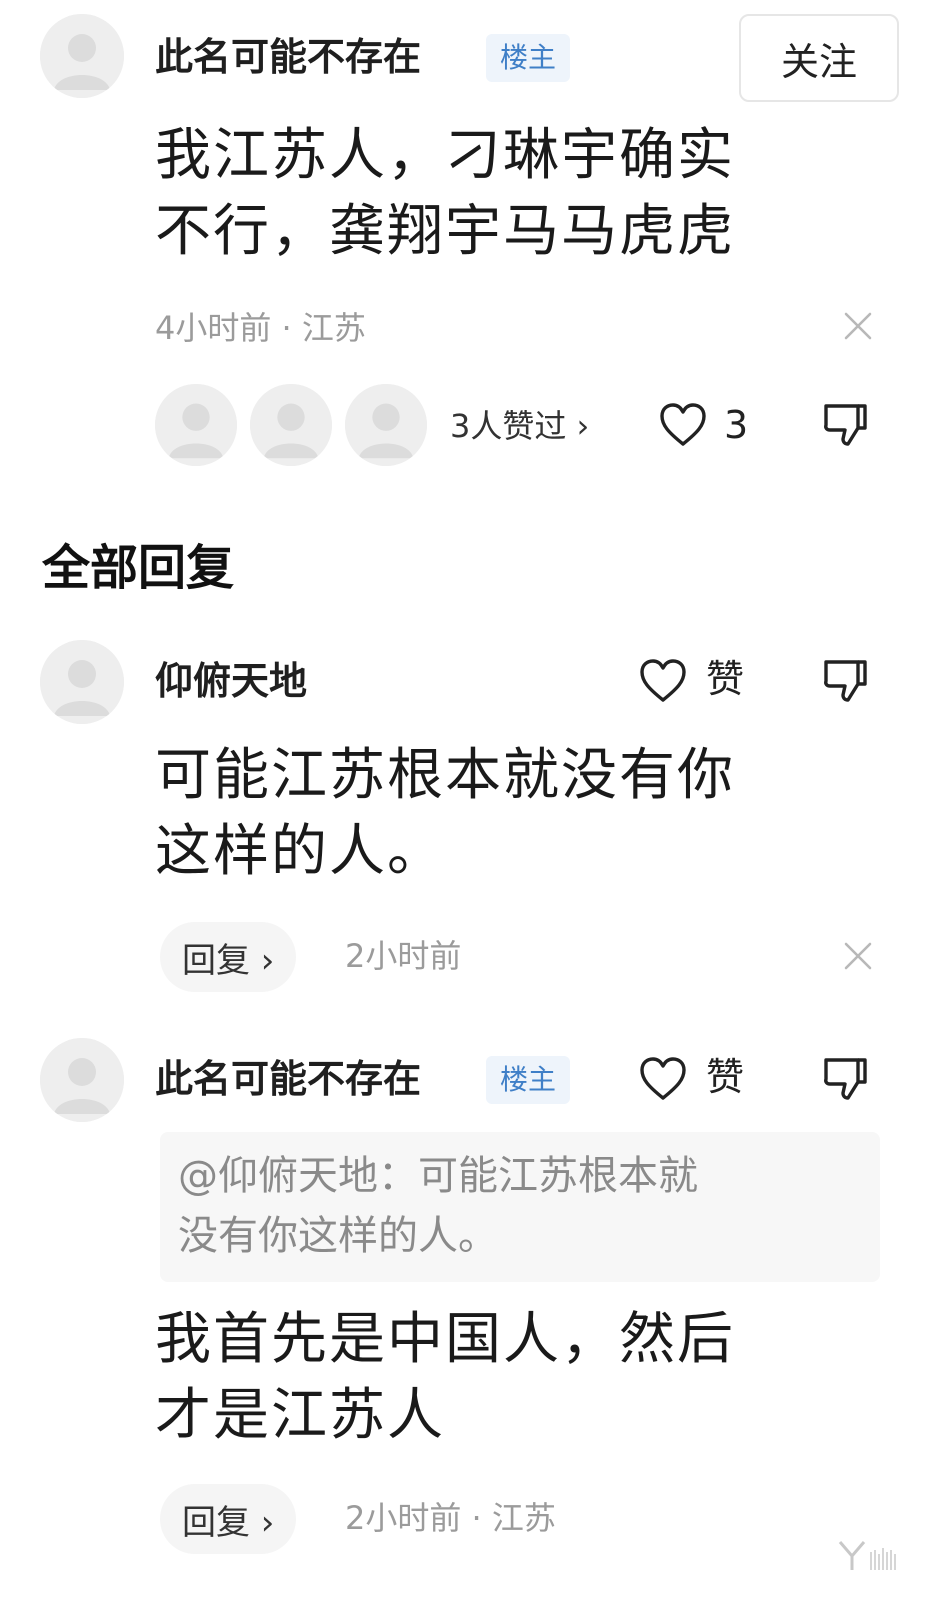  I want to click on follow-button: 关注, so click(819, 58).